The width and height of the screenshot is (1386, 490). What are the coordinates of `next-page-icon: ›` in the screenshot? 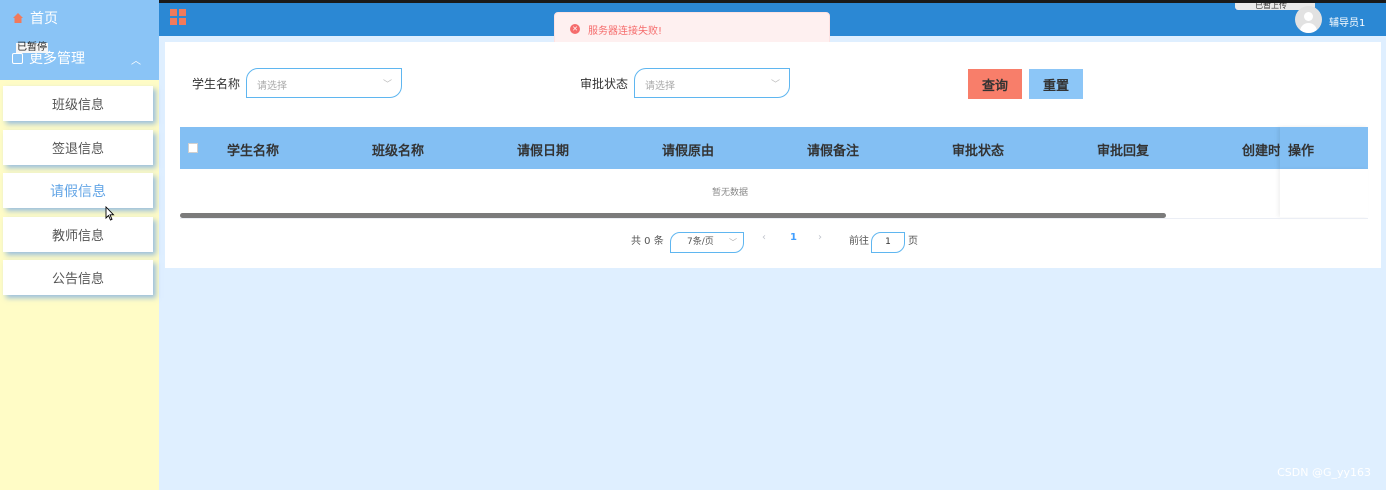 It's located at (820, 237).